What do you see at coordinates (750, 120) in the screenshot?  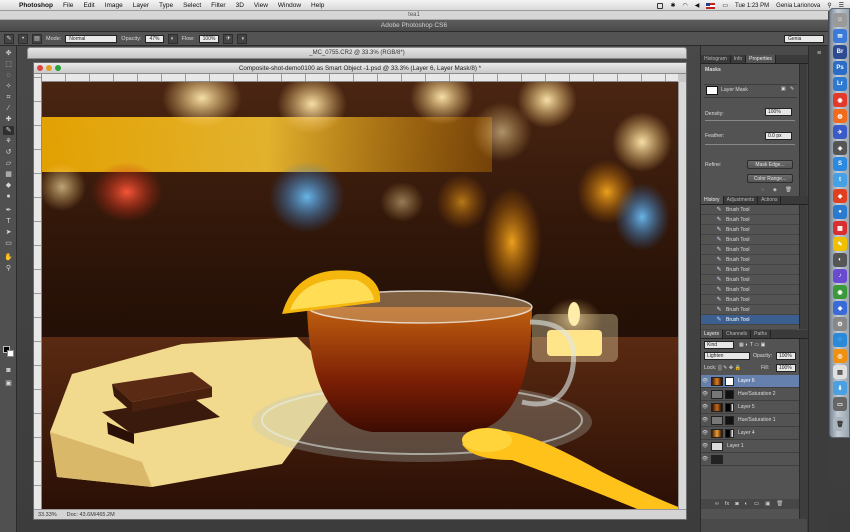 I see `density-slider` at bounding box center [750, 120].